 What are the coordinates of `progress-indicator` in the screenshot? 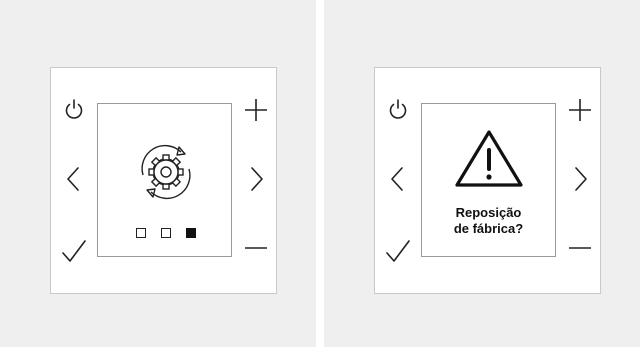 It's located at (166, 235).